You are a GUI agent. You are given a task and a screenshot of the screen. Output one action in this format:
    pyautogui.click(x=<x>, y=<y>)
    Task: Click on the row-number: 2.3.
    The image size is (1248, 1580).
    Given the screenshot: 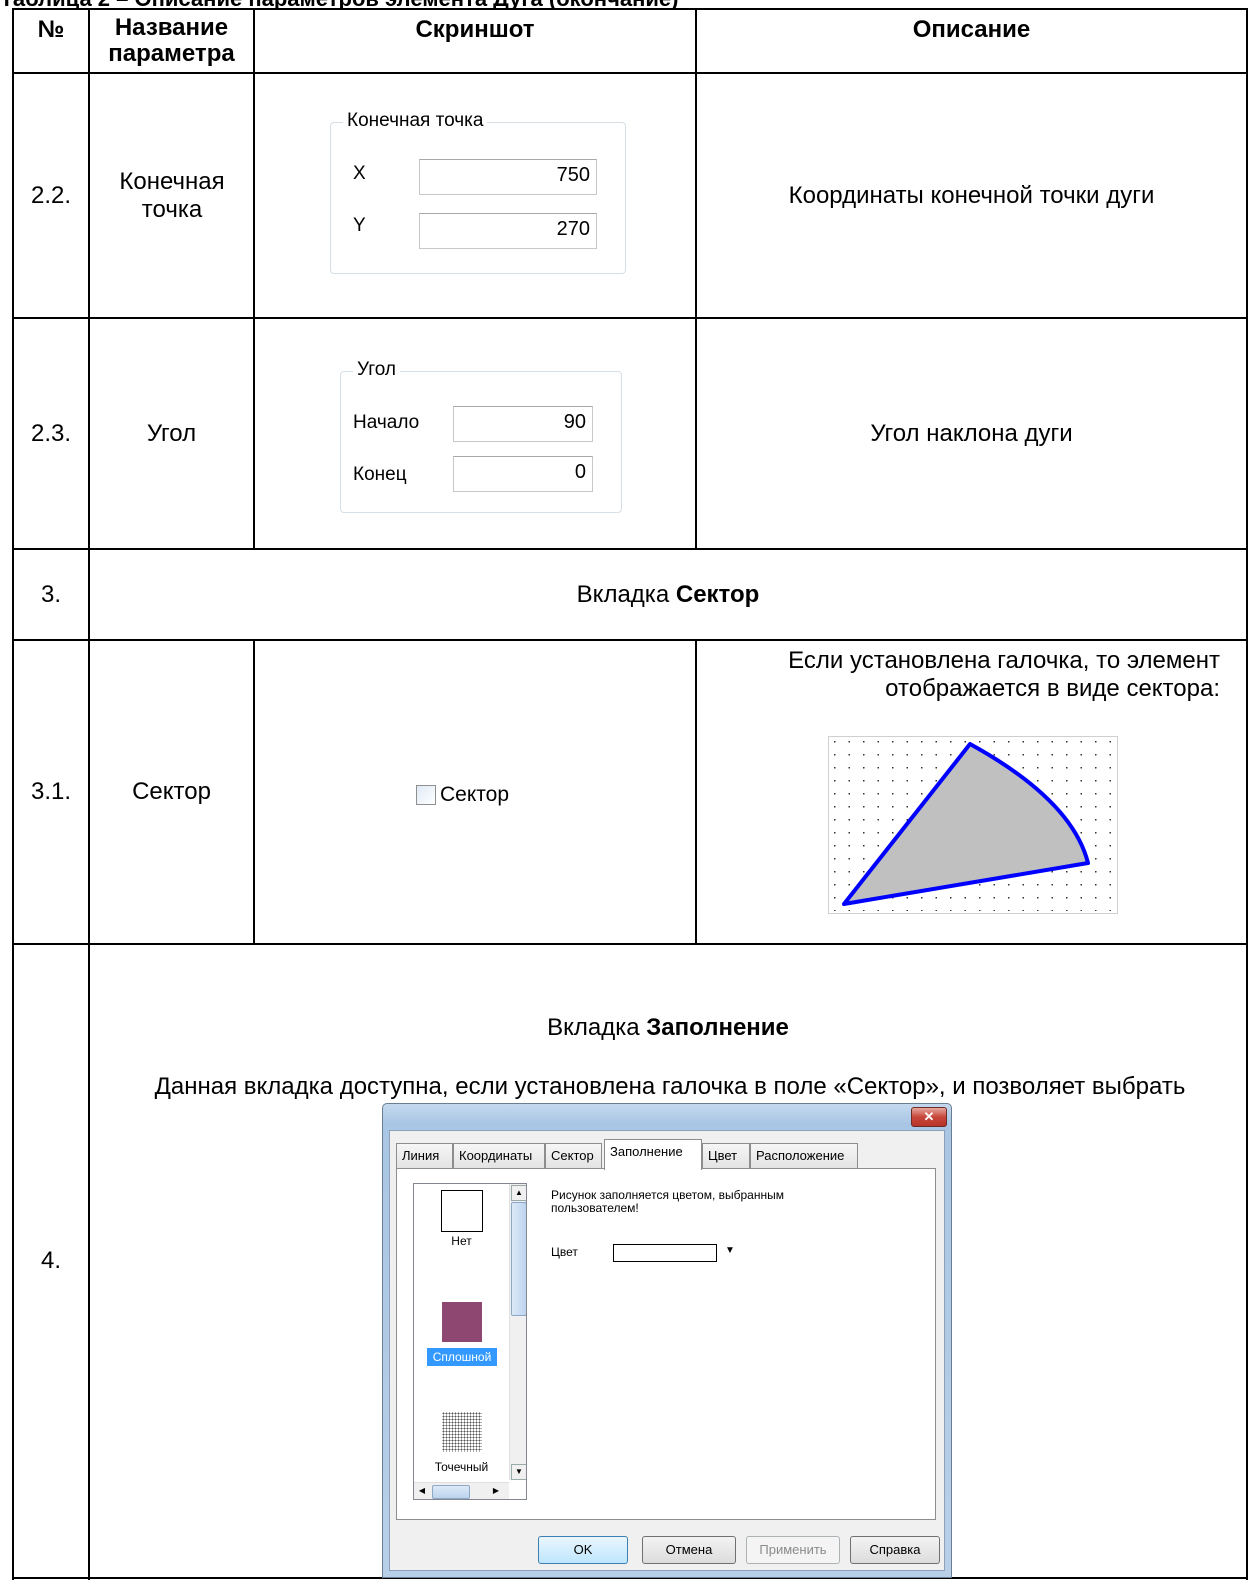 What is the action you would take?
    pyautogui.click(x=51, y=433)
    